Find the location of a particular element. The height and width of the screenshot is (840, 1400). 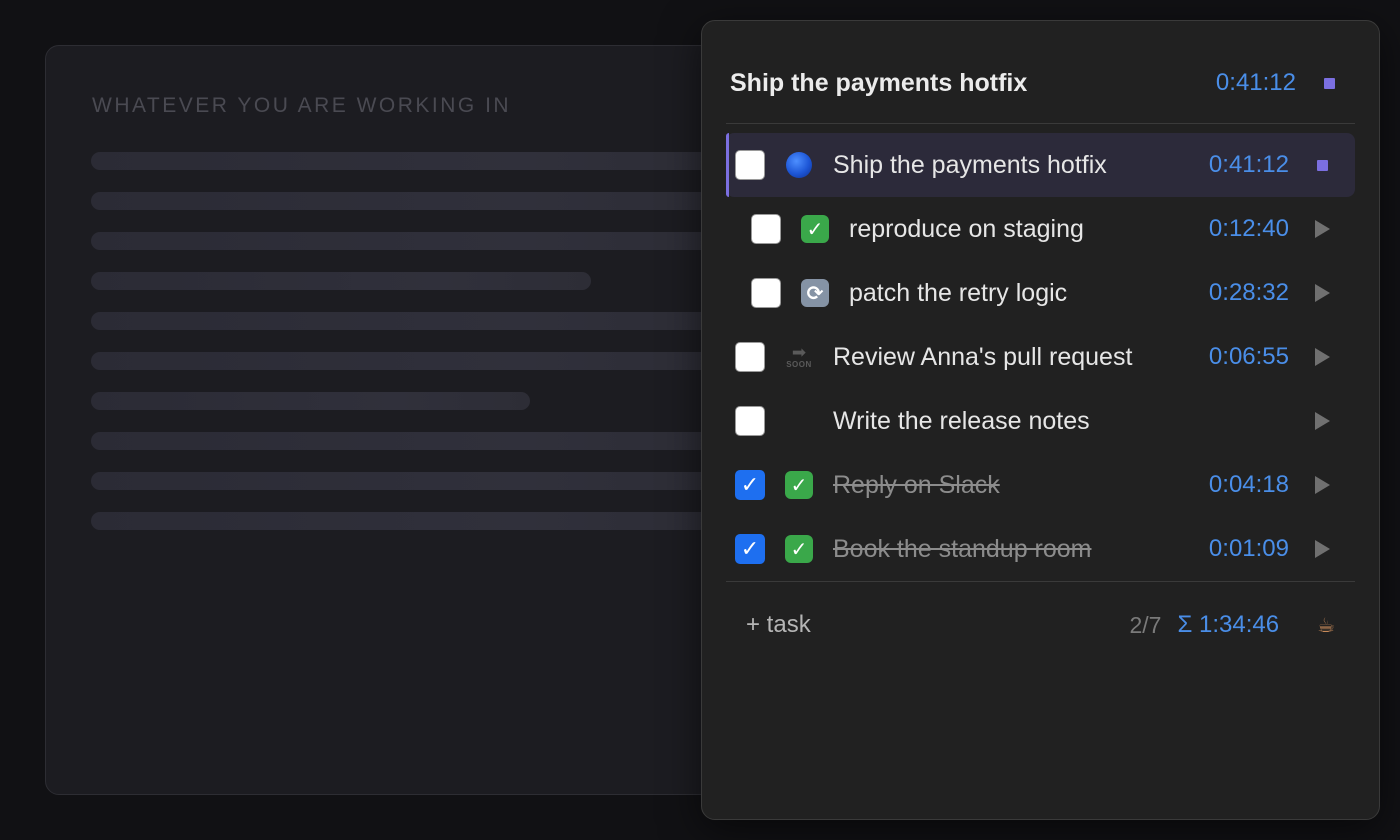

current-task-timer: 0:41:12 is located at coordinates (1255, 82).